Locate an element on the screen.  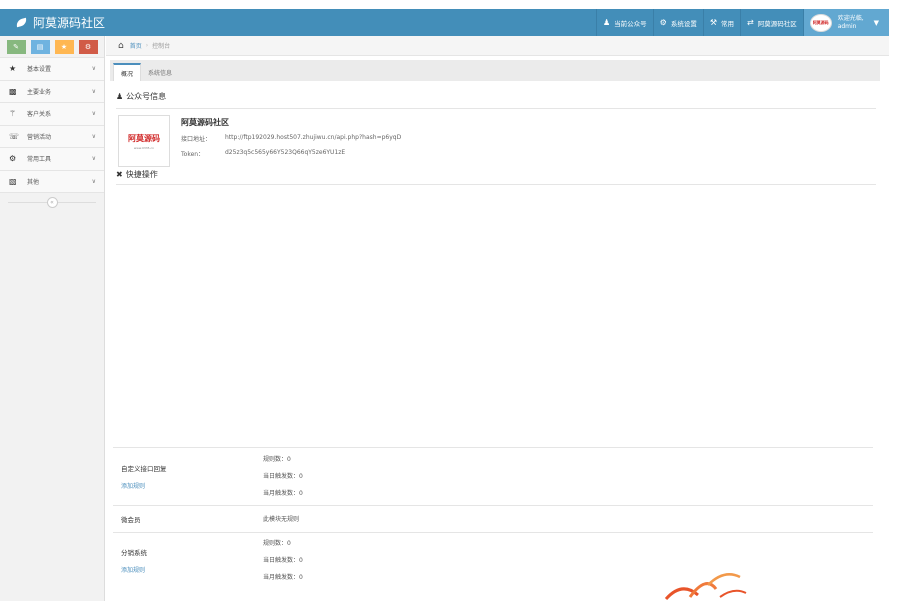
leaf-icon is located at coordinates (21, 22).